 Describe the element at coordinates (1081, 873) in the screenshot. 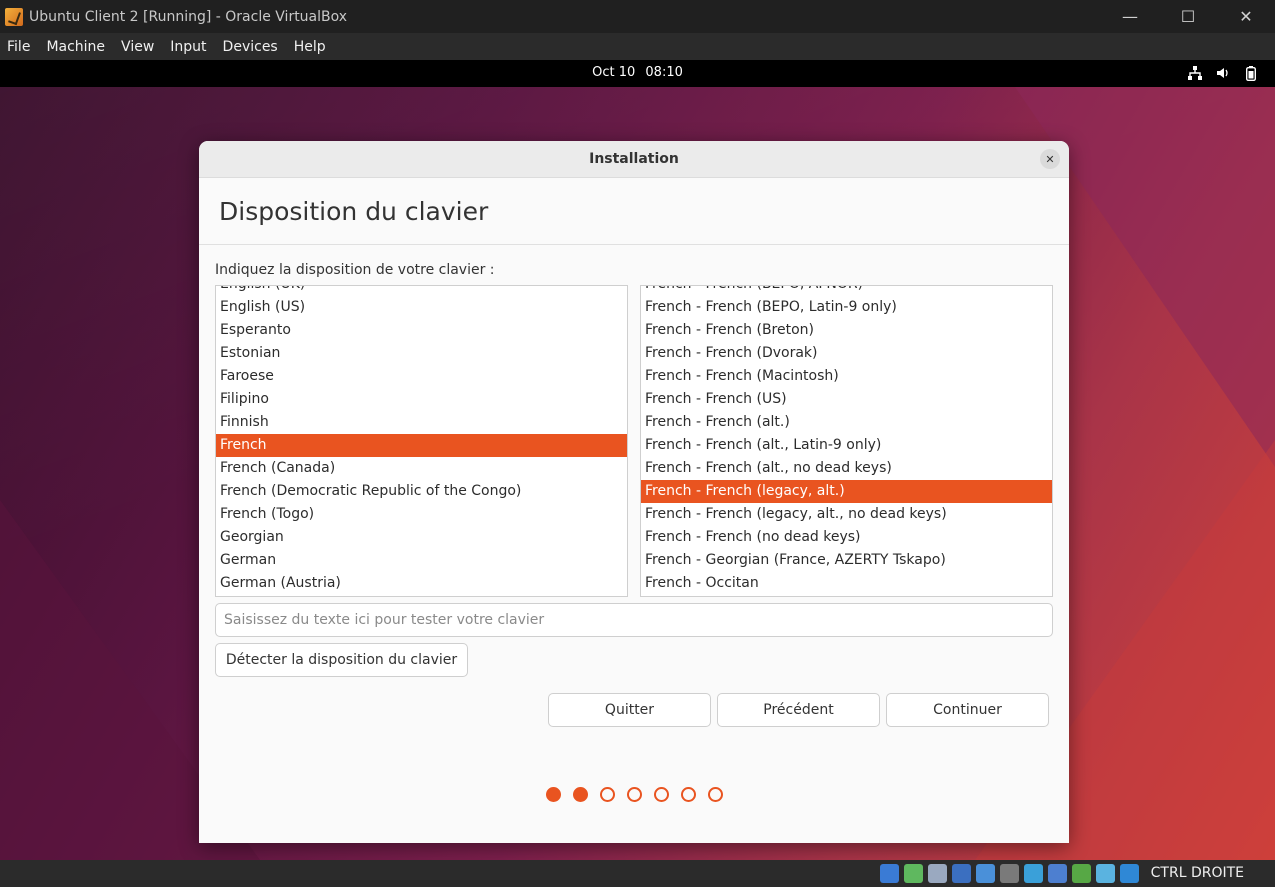

I see `network-adapter-icon` at that location.